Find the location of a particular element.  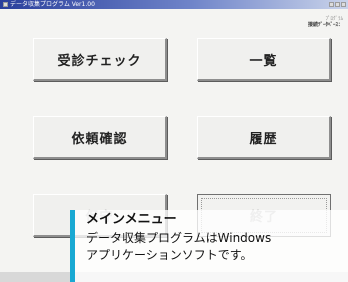

list-button: 一覧 is located at coordinates (264, 59).